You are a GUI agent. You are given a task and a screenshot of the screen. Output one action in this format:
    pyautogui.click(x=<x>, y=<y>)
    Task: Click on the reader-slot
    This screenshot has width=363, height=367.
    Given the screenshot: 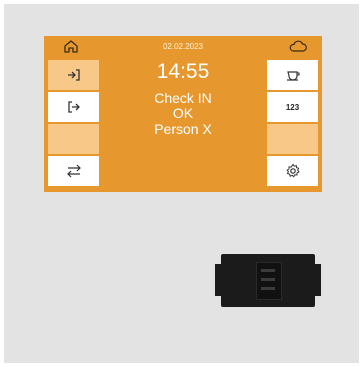 What is the action you would take?
    pyautogui.click(x=269, y=281)
    